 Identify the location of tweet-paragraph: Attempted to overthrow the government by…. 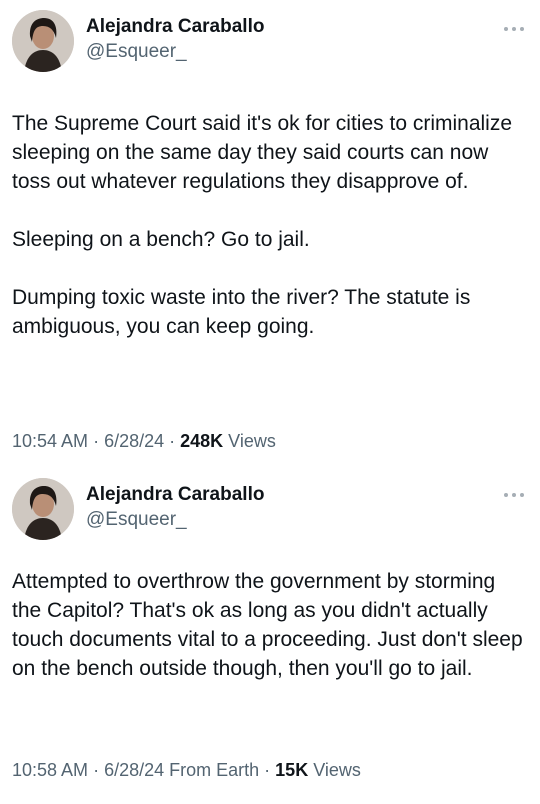
(267, 625).